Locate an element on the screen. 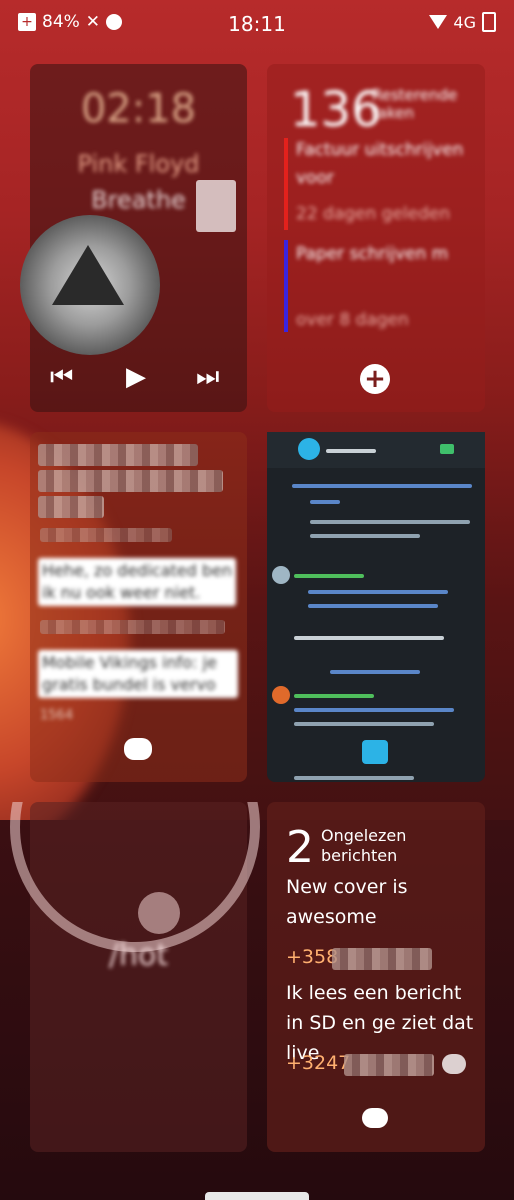 This screenshot has height=1200, width=514. previous-track-icon: ⏮ is located at coordinates (61, 377).